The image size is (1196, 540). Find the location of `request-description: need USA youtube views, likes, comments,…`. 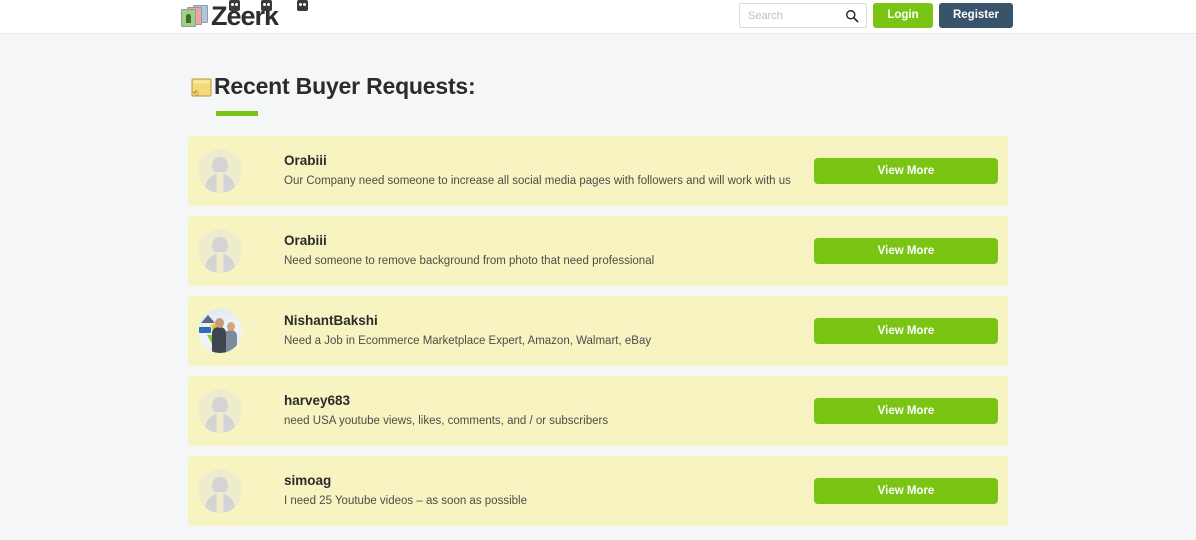

request-description: need USA youtube views, likes, comments,… is located at coordinates (446, 421).